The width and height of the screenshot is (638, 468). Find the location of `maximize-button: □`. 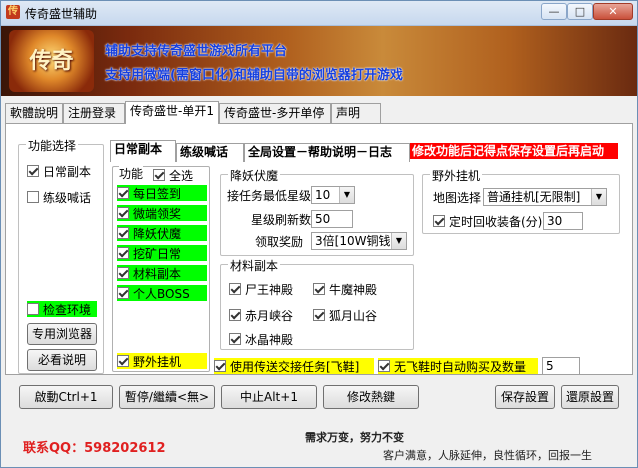

maximize-button: □ is located at coordinates (580, 11).